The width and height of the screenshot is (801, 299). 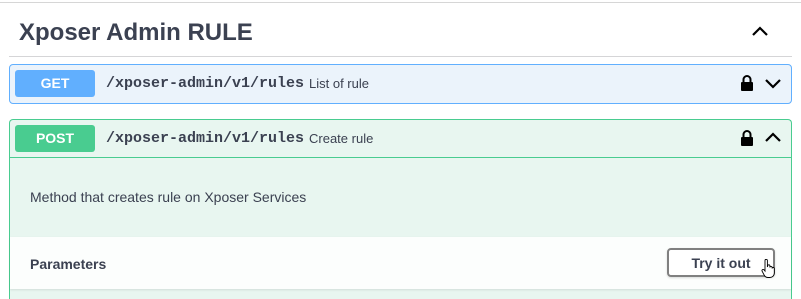 I want to click on opblock-summary: POST /xposer-admin/v1/rules Create rule, so click(x=400, y=139).